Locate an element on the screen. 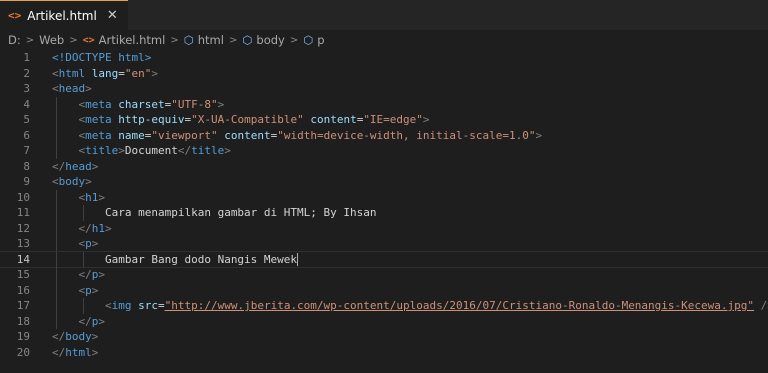  line-number: 6 is located at coordinates (26, 135).